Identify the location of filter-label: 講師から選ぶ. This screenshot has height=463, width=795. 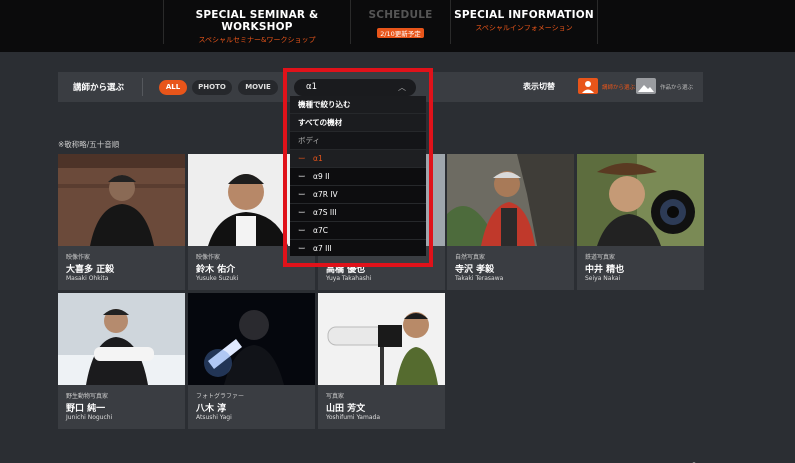
(99, 88).